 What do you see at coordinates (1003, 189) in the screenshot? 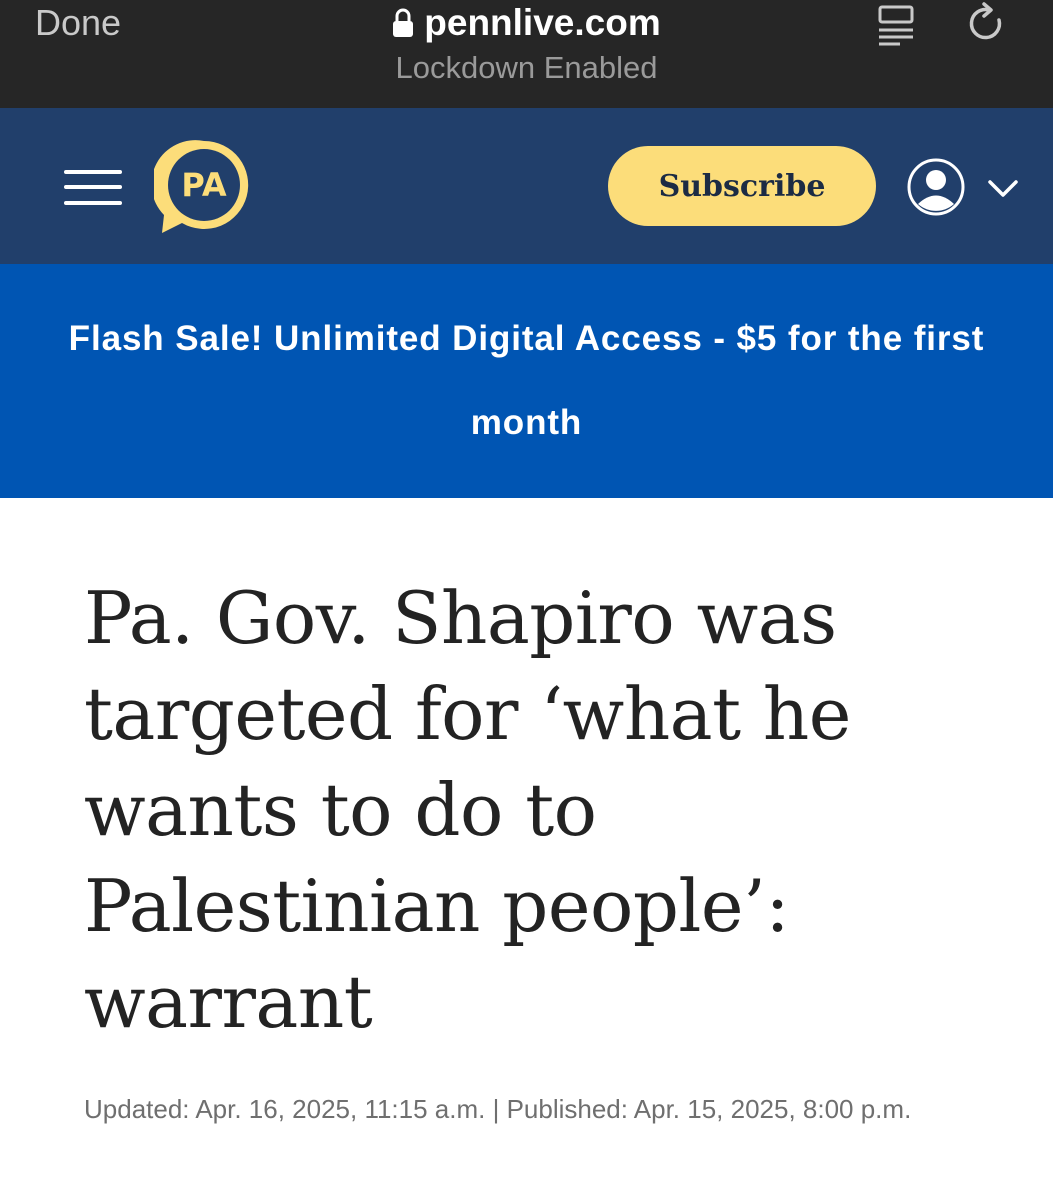
I see `chevron-down-icon` at bounding box center [1003, 189].